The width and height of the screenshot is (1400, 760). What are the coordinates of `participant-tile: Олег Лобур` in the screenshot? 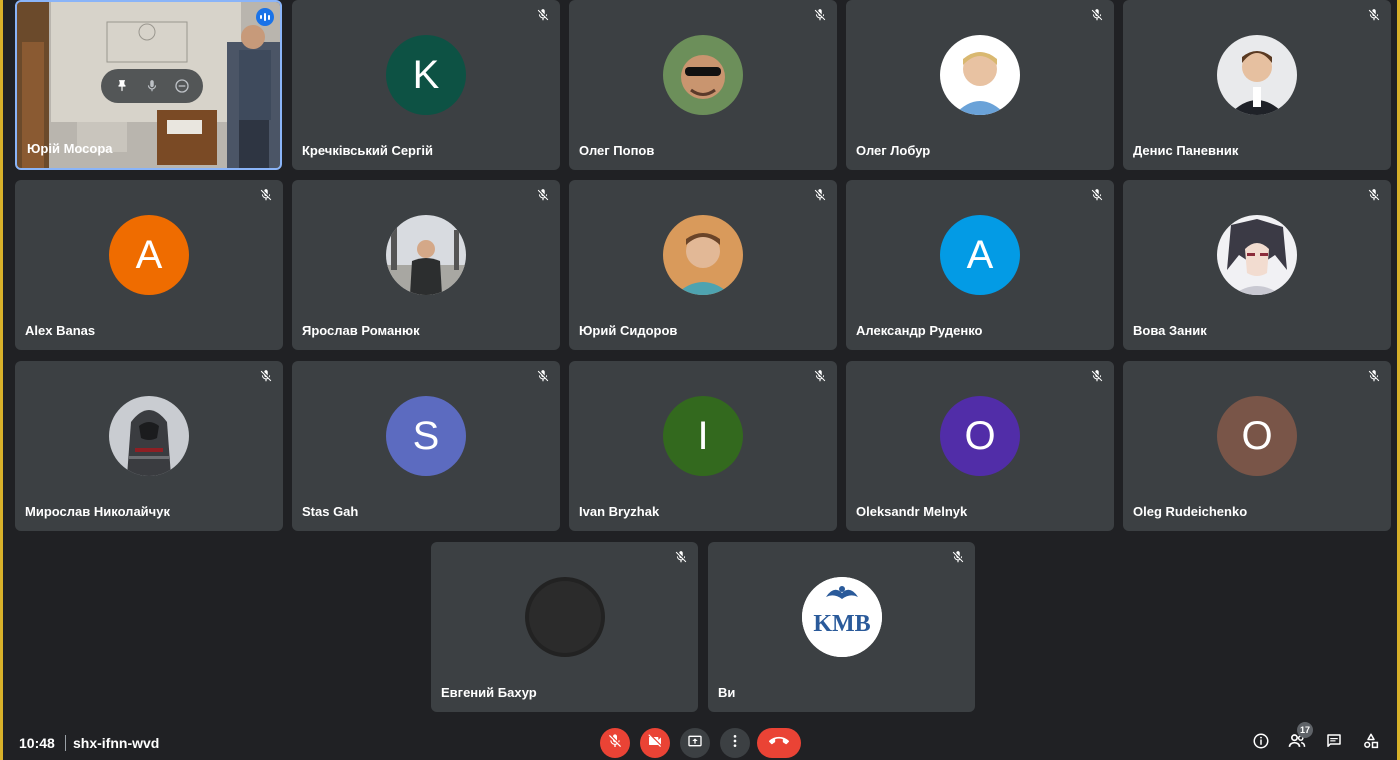 It's located at (980, 85).